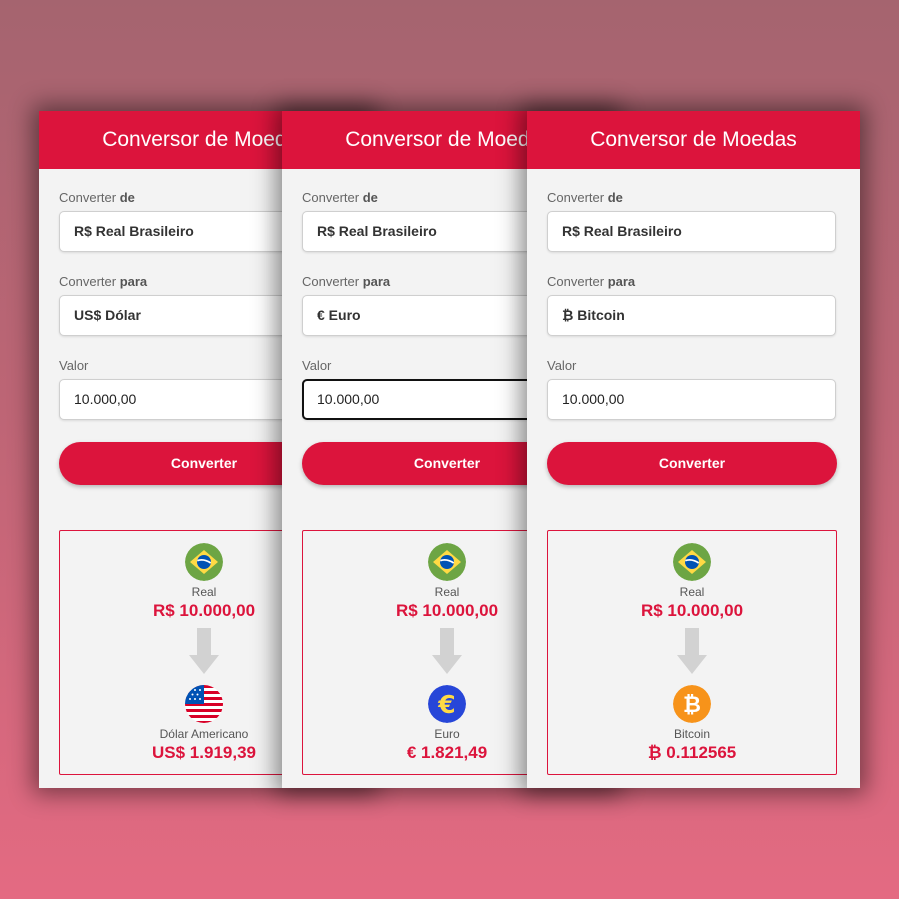  Describe the element at coordinates (692, 463) in the screenshot. I see `convert-button: Converter` at that location.